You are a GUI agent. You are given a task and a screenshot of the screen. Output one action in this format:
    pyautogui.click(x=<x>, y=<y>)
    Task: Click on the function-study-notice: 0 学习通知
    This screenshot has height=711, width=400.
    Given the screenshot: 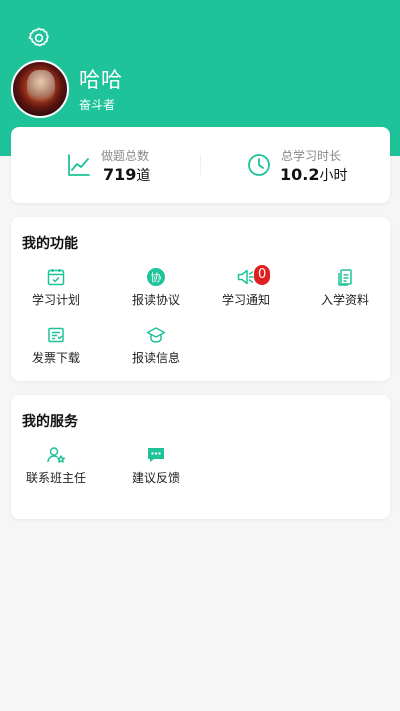 What is the action you would take?
    pyautogui.click(x=246, y=291)
    